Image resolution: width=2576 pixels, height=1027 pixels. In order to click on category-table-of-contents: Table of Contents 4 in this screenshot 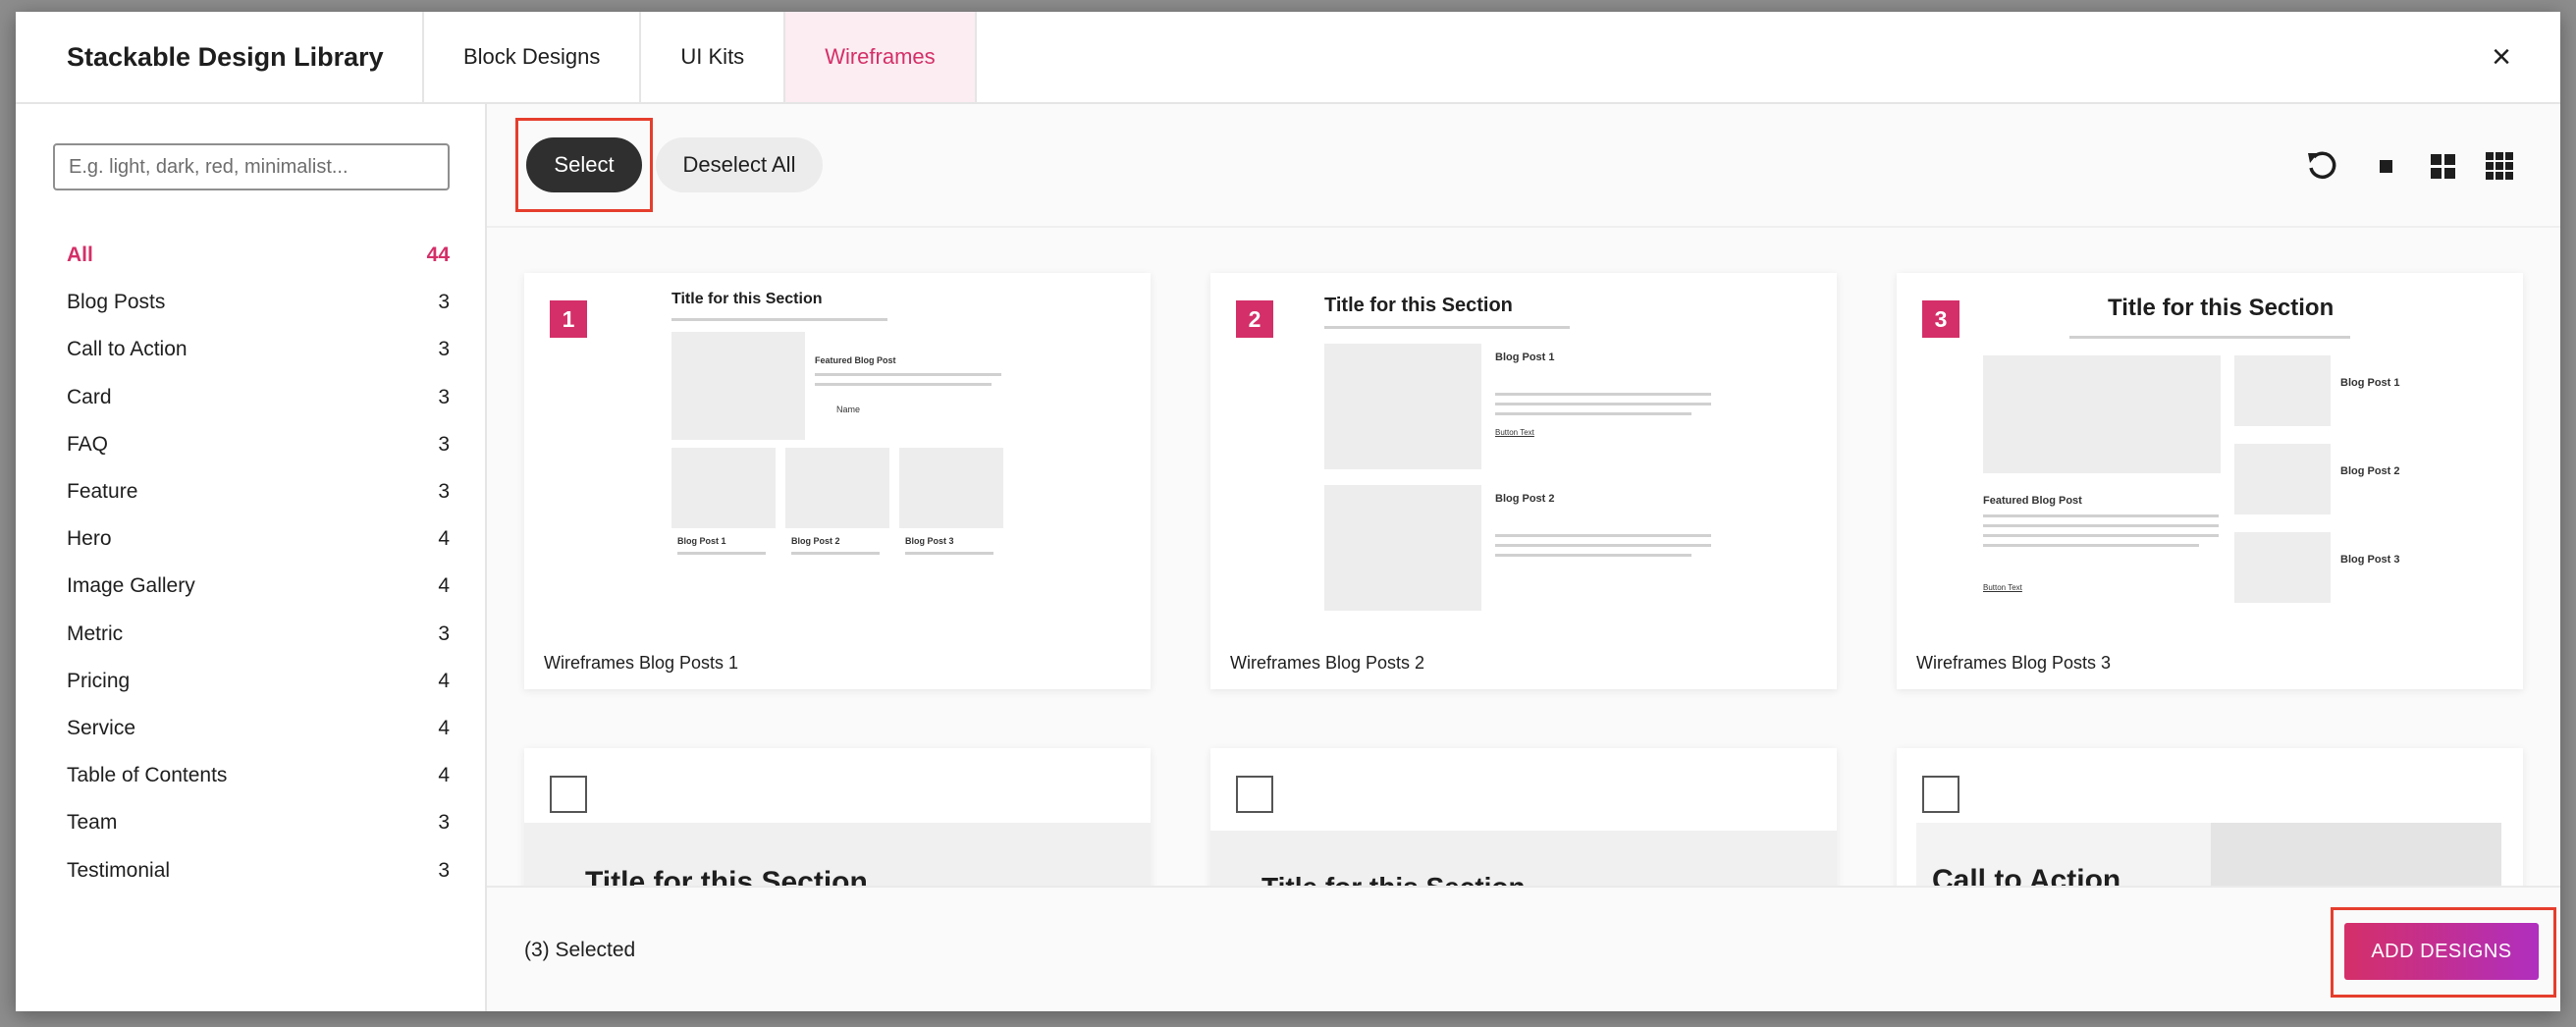, I will do `click(258, 775)`.